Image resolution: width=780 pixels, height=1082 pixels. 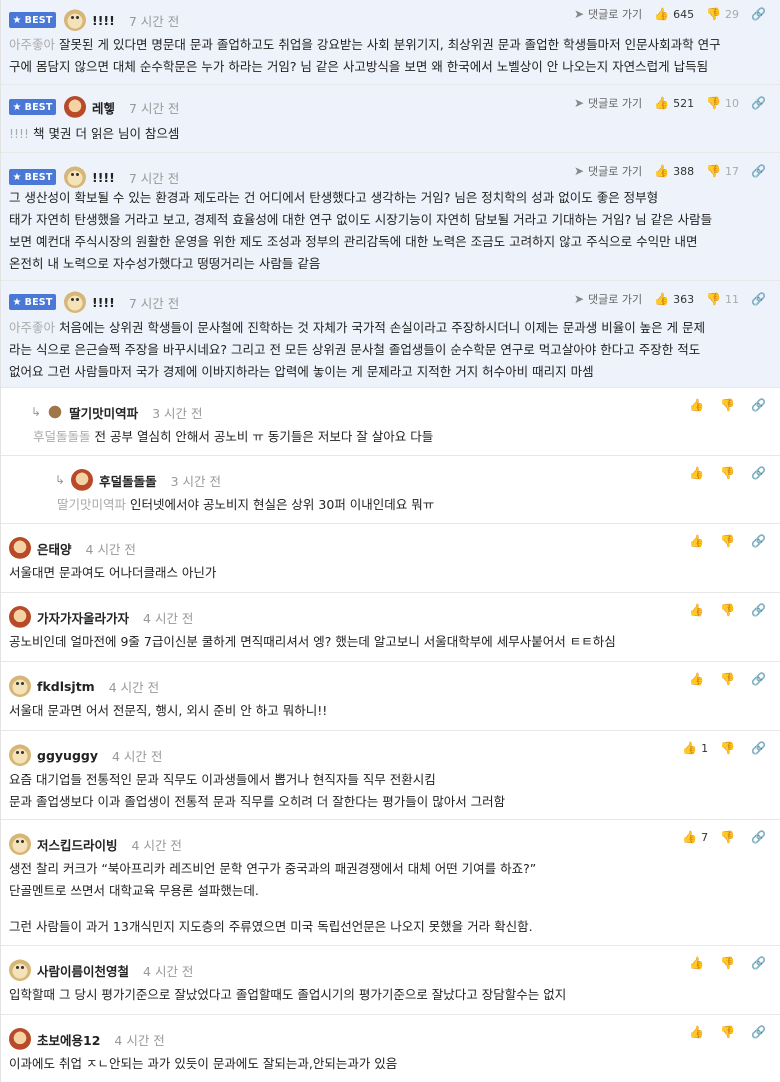 I want to click on nickname: 은태양, so click(x=54, y=548).